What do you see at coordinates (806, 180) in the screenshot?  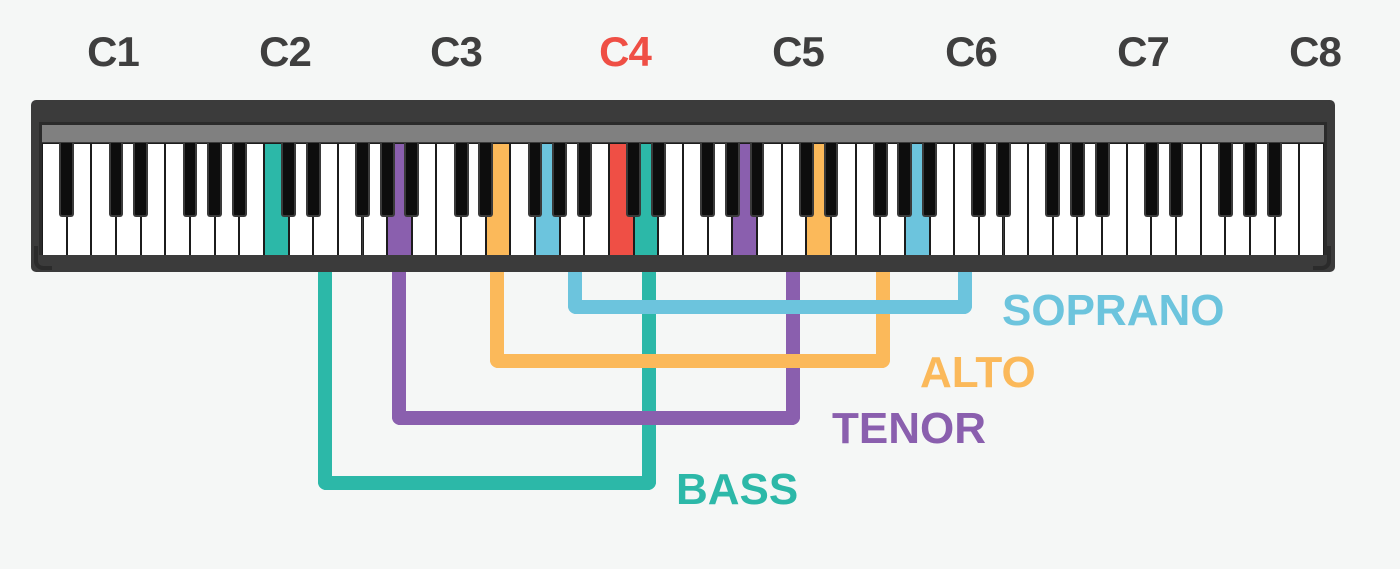 I see `piano-key-csharp5` at bounding box center [806, 180].